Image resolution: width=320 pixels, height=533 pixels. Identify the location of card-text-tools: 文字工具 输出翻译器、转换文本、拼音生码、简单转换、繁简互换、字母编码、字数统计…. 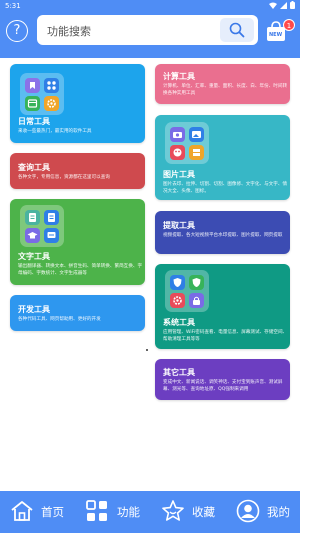
(77, 242).